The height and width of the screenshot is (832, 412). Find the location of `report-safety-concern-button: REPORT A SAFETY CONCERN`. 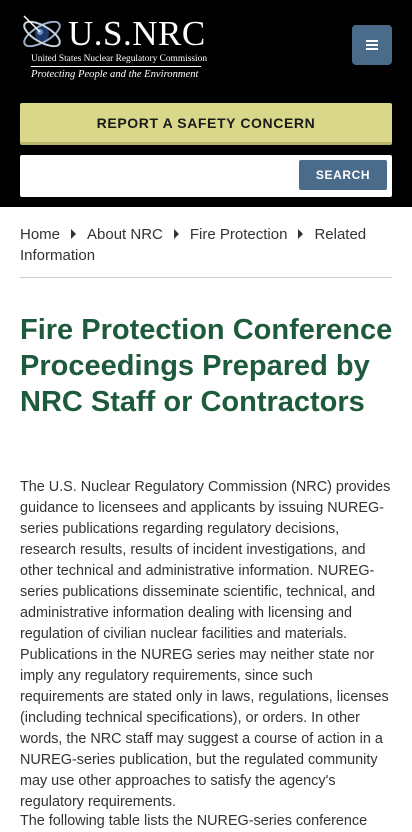

report-safety-concern-button: REPORT A SAFETY CONCERN is located at coordinates (206, 124).